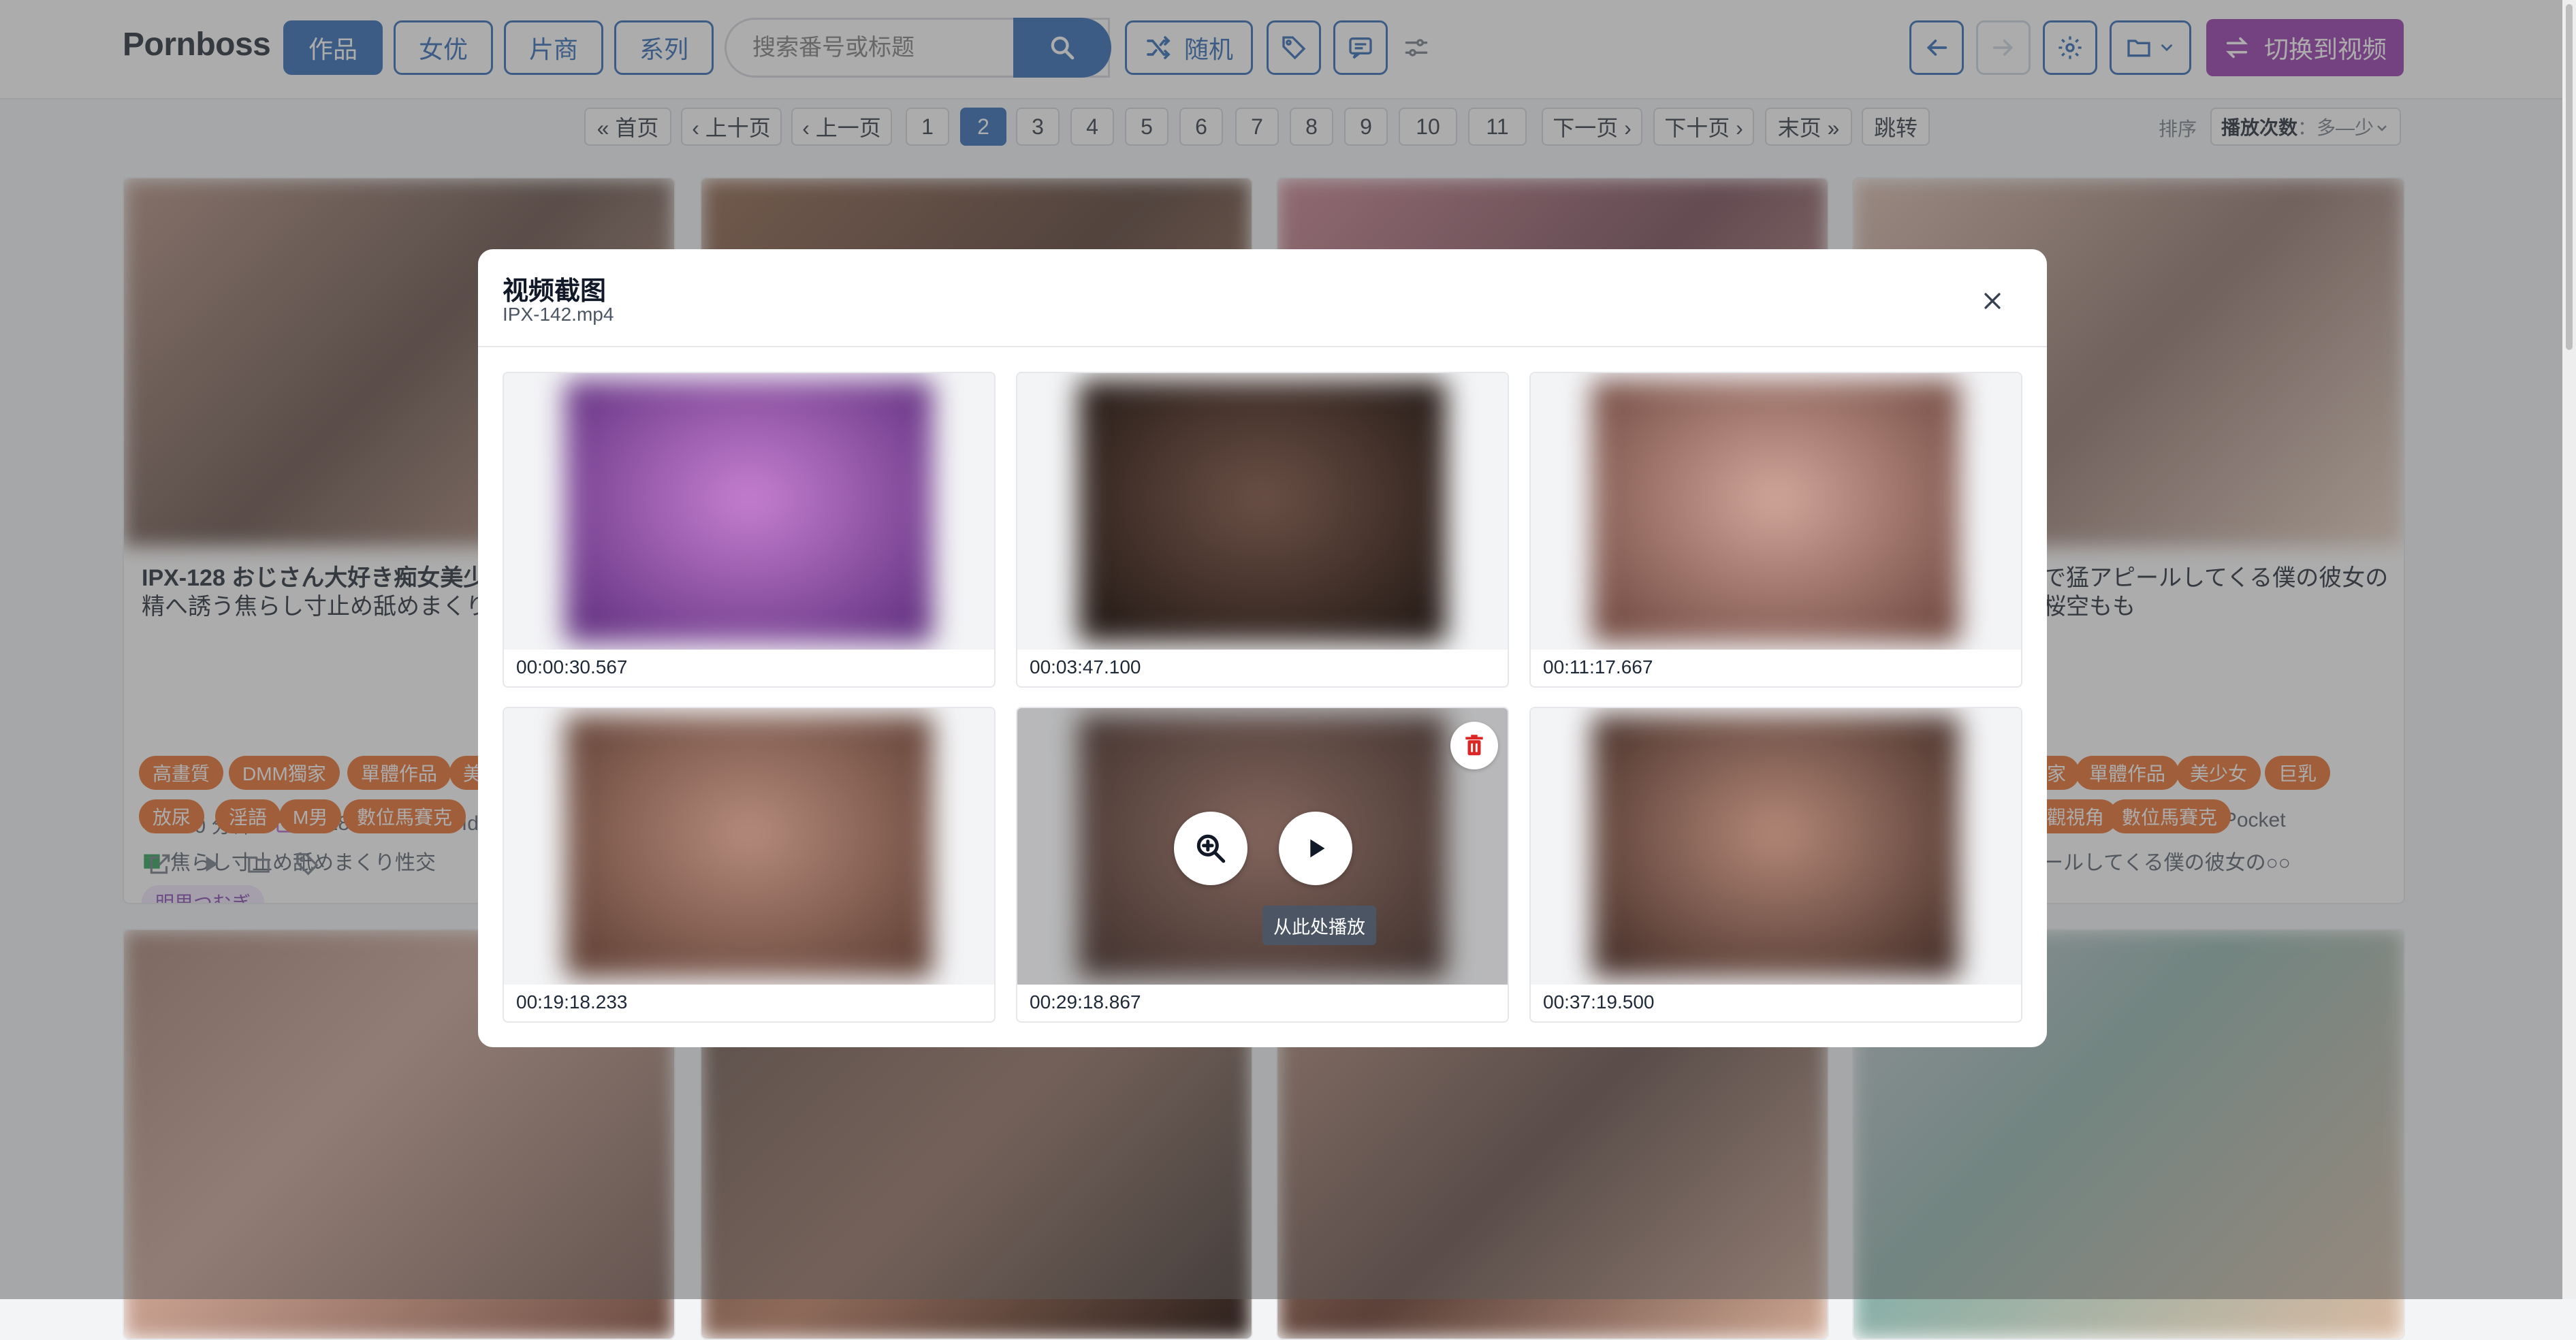  Describe the element at coordinates (1598, 667) in the screenshot. I see `screenshot-timestamp: 00:11:17.667` at that location.